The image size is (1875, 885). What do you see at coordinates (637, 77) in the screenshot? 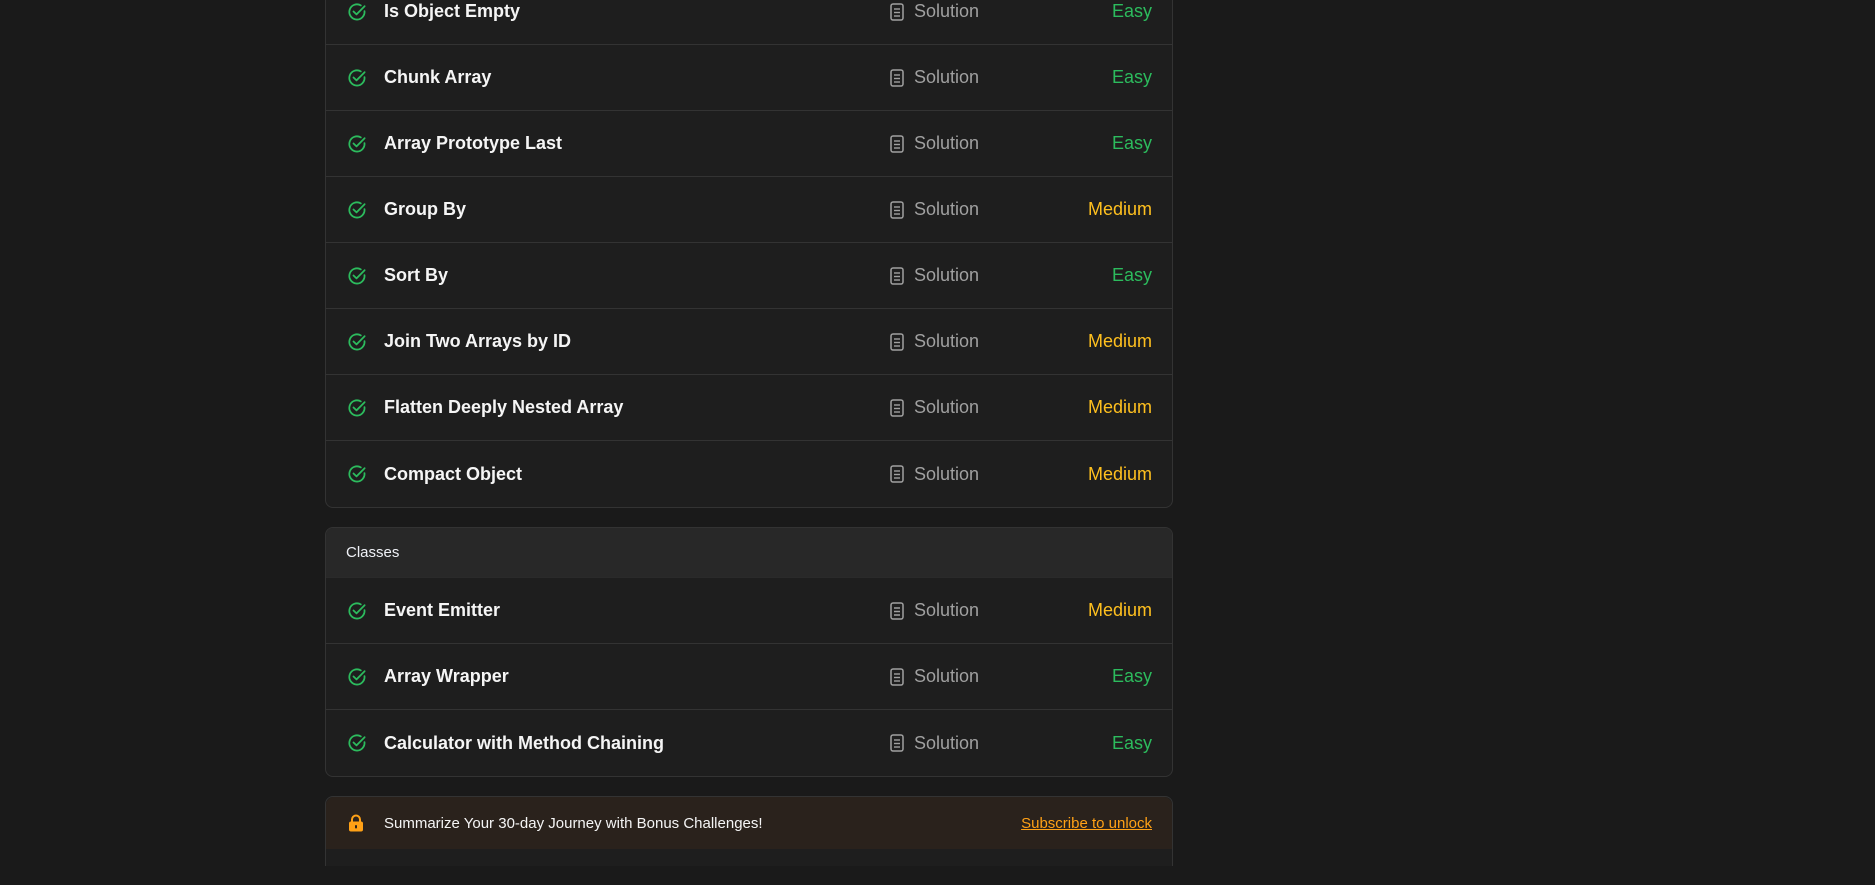
I see `problem-title: Chunk Array` at bounding box center [637, 77].